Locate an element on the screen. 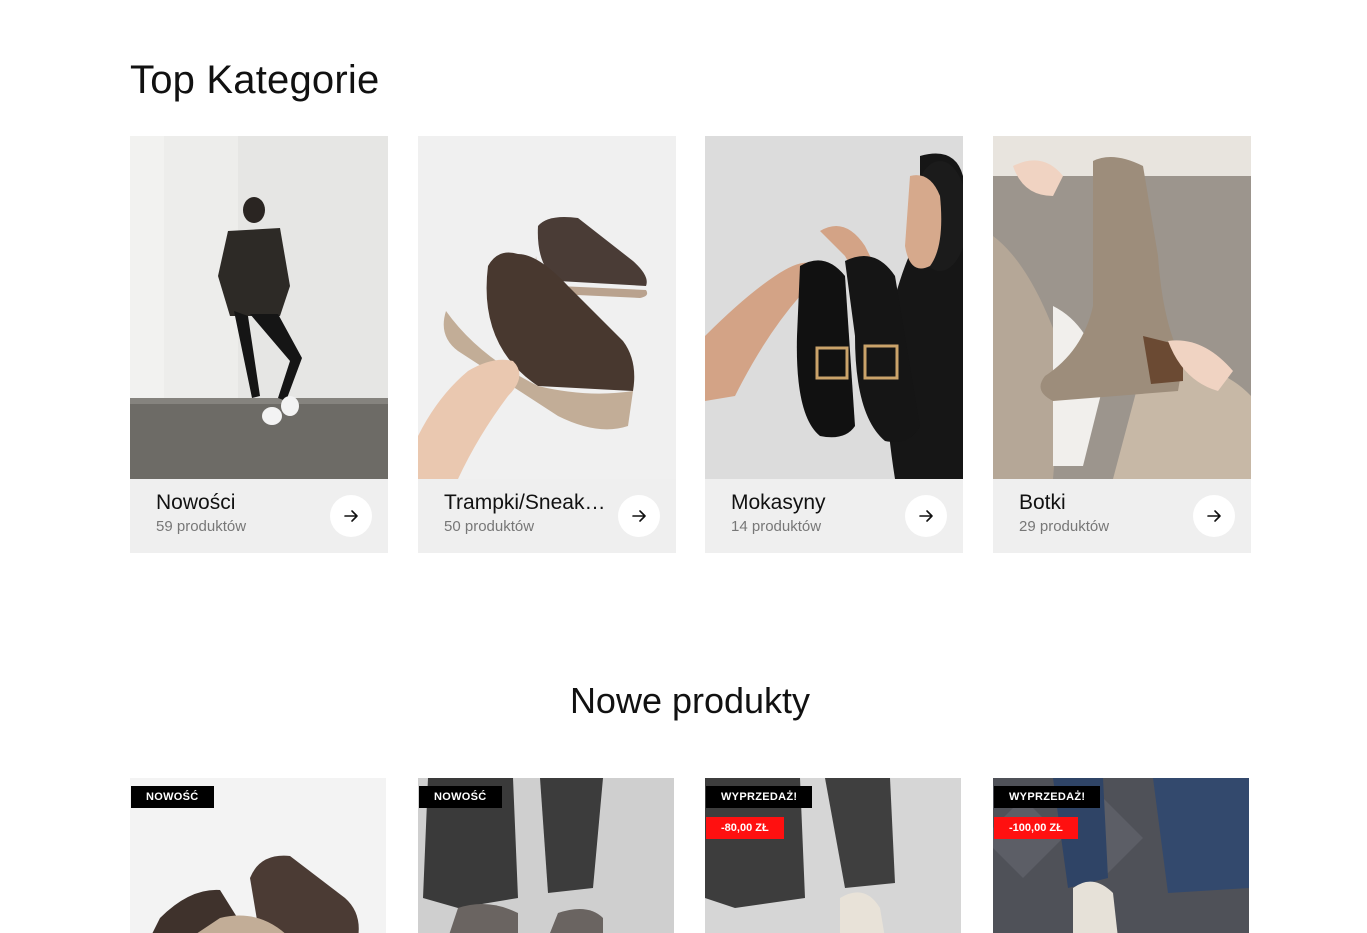  category-name: Trampki/Sneakersy is located at coordinates (529, 503).